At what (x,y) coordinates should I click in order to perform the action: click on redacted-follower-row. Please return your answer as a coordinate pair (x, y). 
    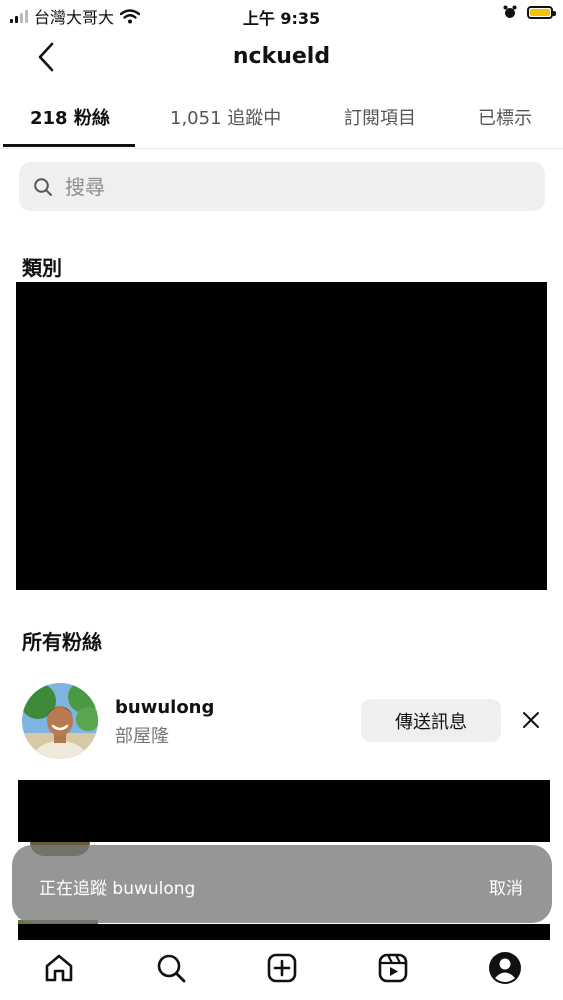
    Looking at the image, I should click on (284, 811).